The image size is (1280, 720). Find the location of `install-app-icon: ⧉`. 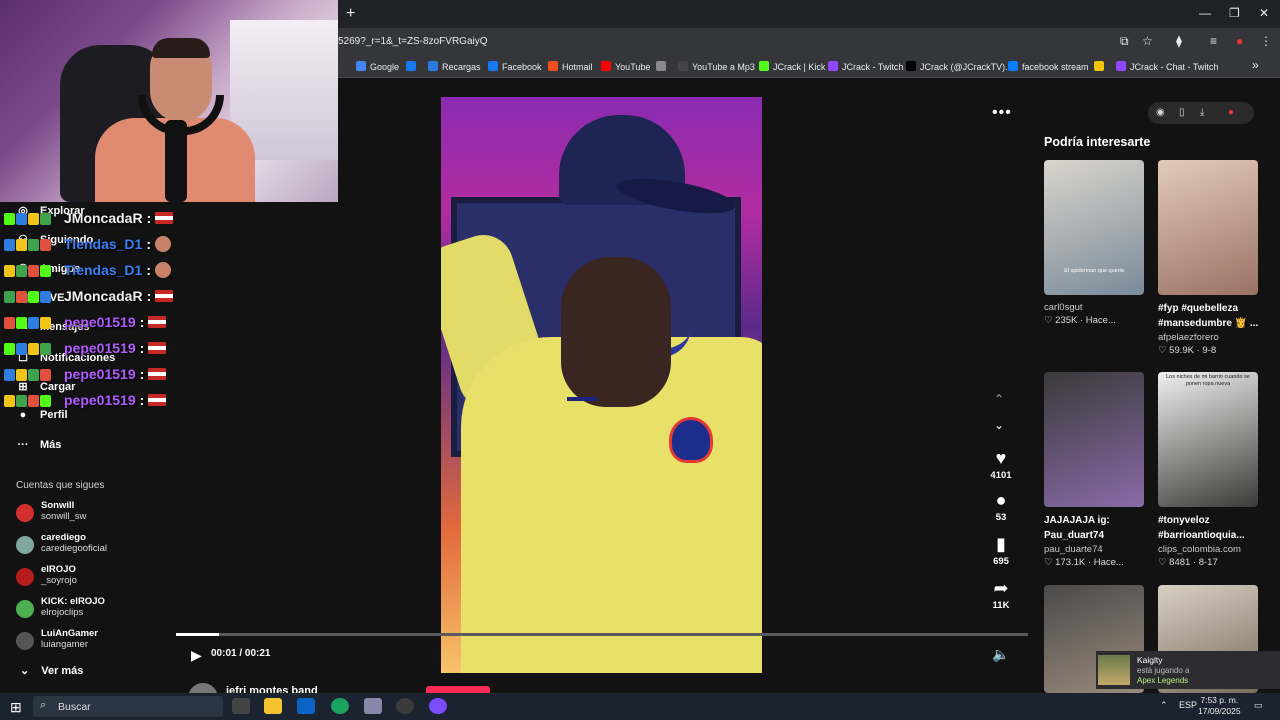

install-app-icon: ⧉ is located at coordinates (1124, 41).